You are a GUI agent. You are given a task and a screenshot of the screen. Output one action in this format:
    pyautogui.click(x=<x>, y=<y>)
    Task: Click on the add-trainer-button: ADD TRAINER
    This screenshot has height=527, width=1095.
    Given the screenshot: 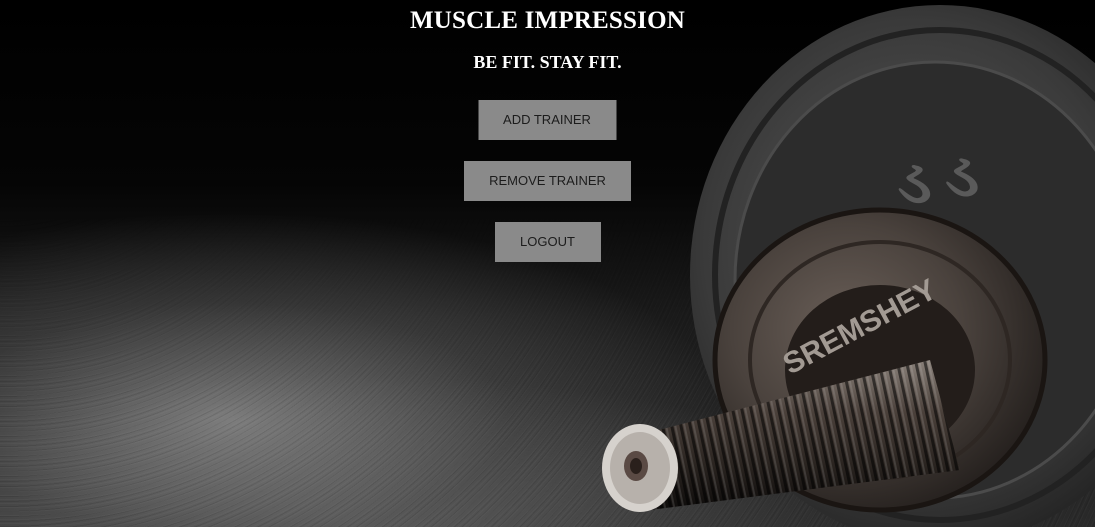 What is the action you would take?
    pyautogui.click(x=547, y=120)
    